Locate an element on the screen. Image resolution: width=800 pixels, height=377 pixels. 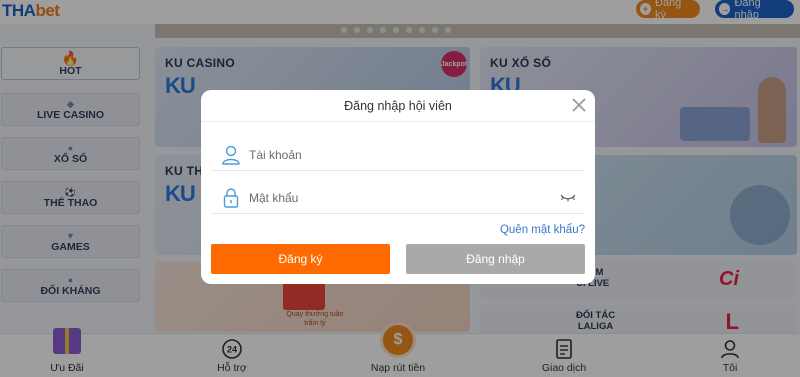
modal-header: Đăng nhập hội viên is located at coordinates (398, 106).